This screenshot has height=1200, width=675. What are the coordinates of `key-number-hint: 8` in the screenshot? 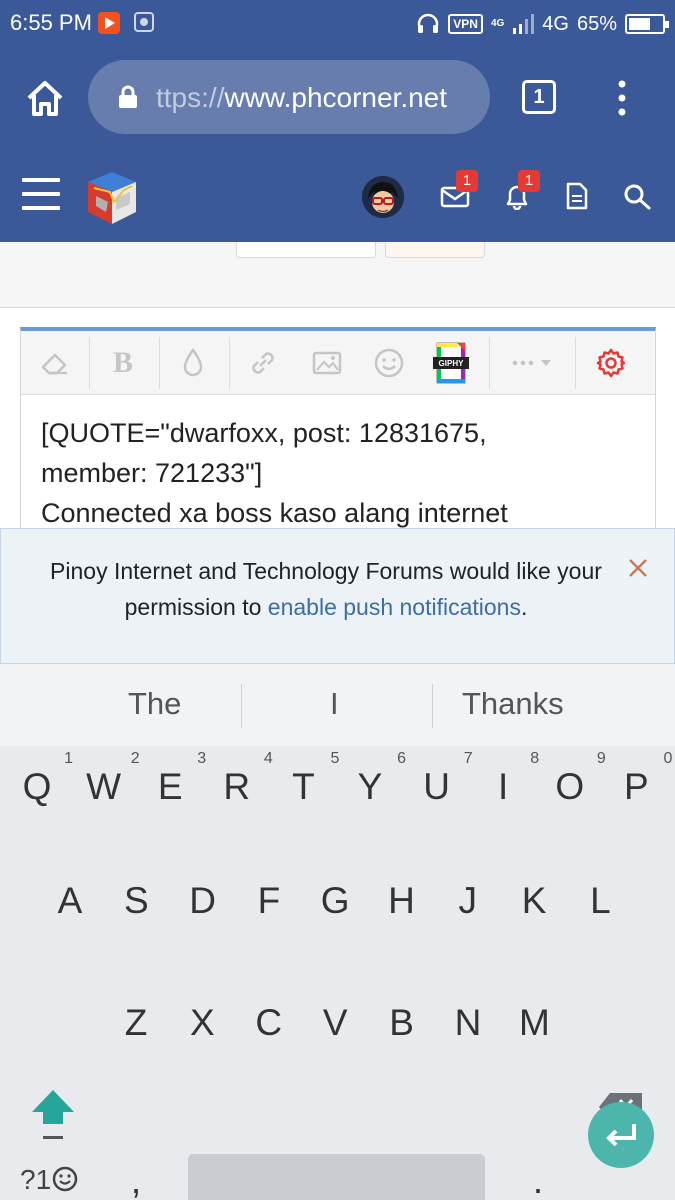 It's located at (535, 758).